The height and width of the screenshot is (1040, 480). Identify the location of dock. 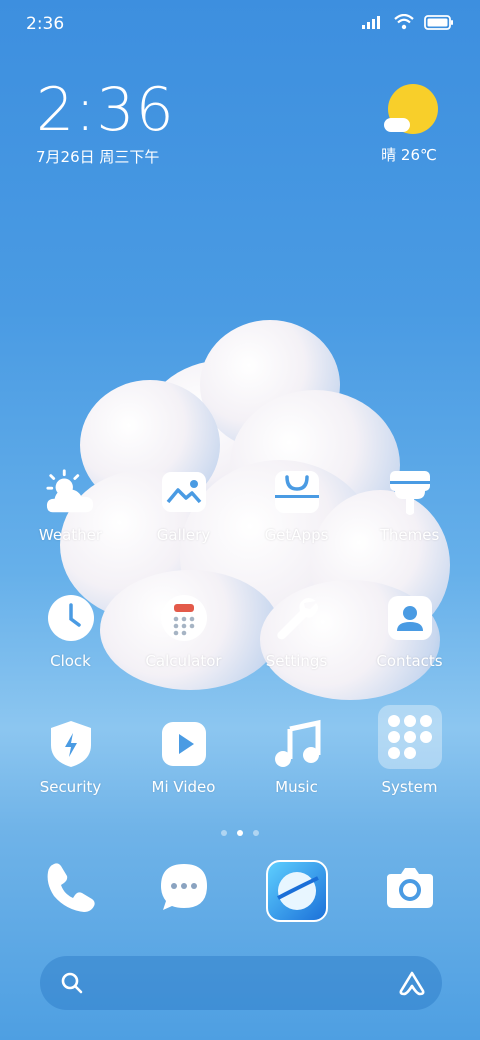
(240, 891).